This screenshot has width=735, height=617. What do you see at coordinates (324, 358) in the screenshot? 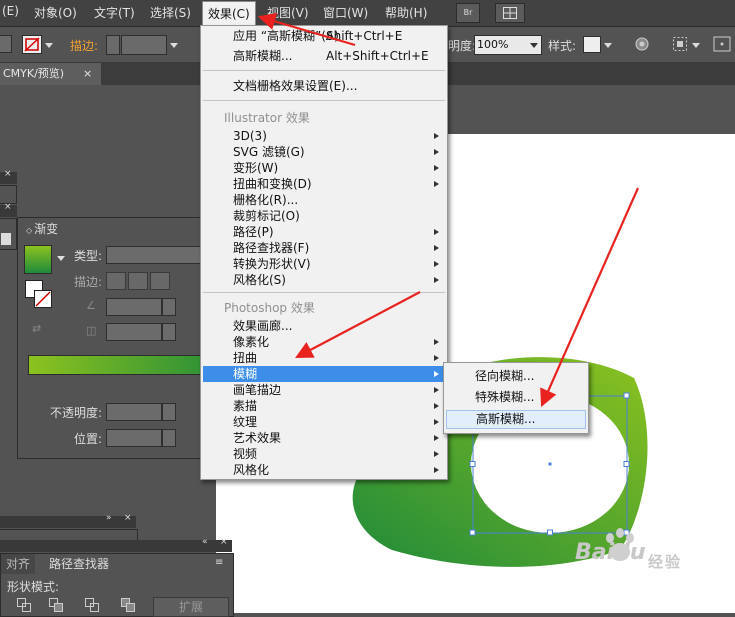
I see `menu-item-distort: 扭曲` at bounding box center [324, 358].